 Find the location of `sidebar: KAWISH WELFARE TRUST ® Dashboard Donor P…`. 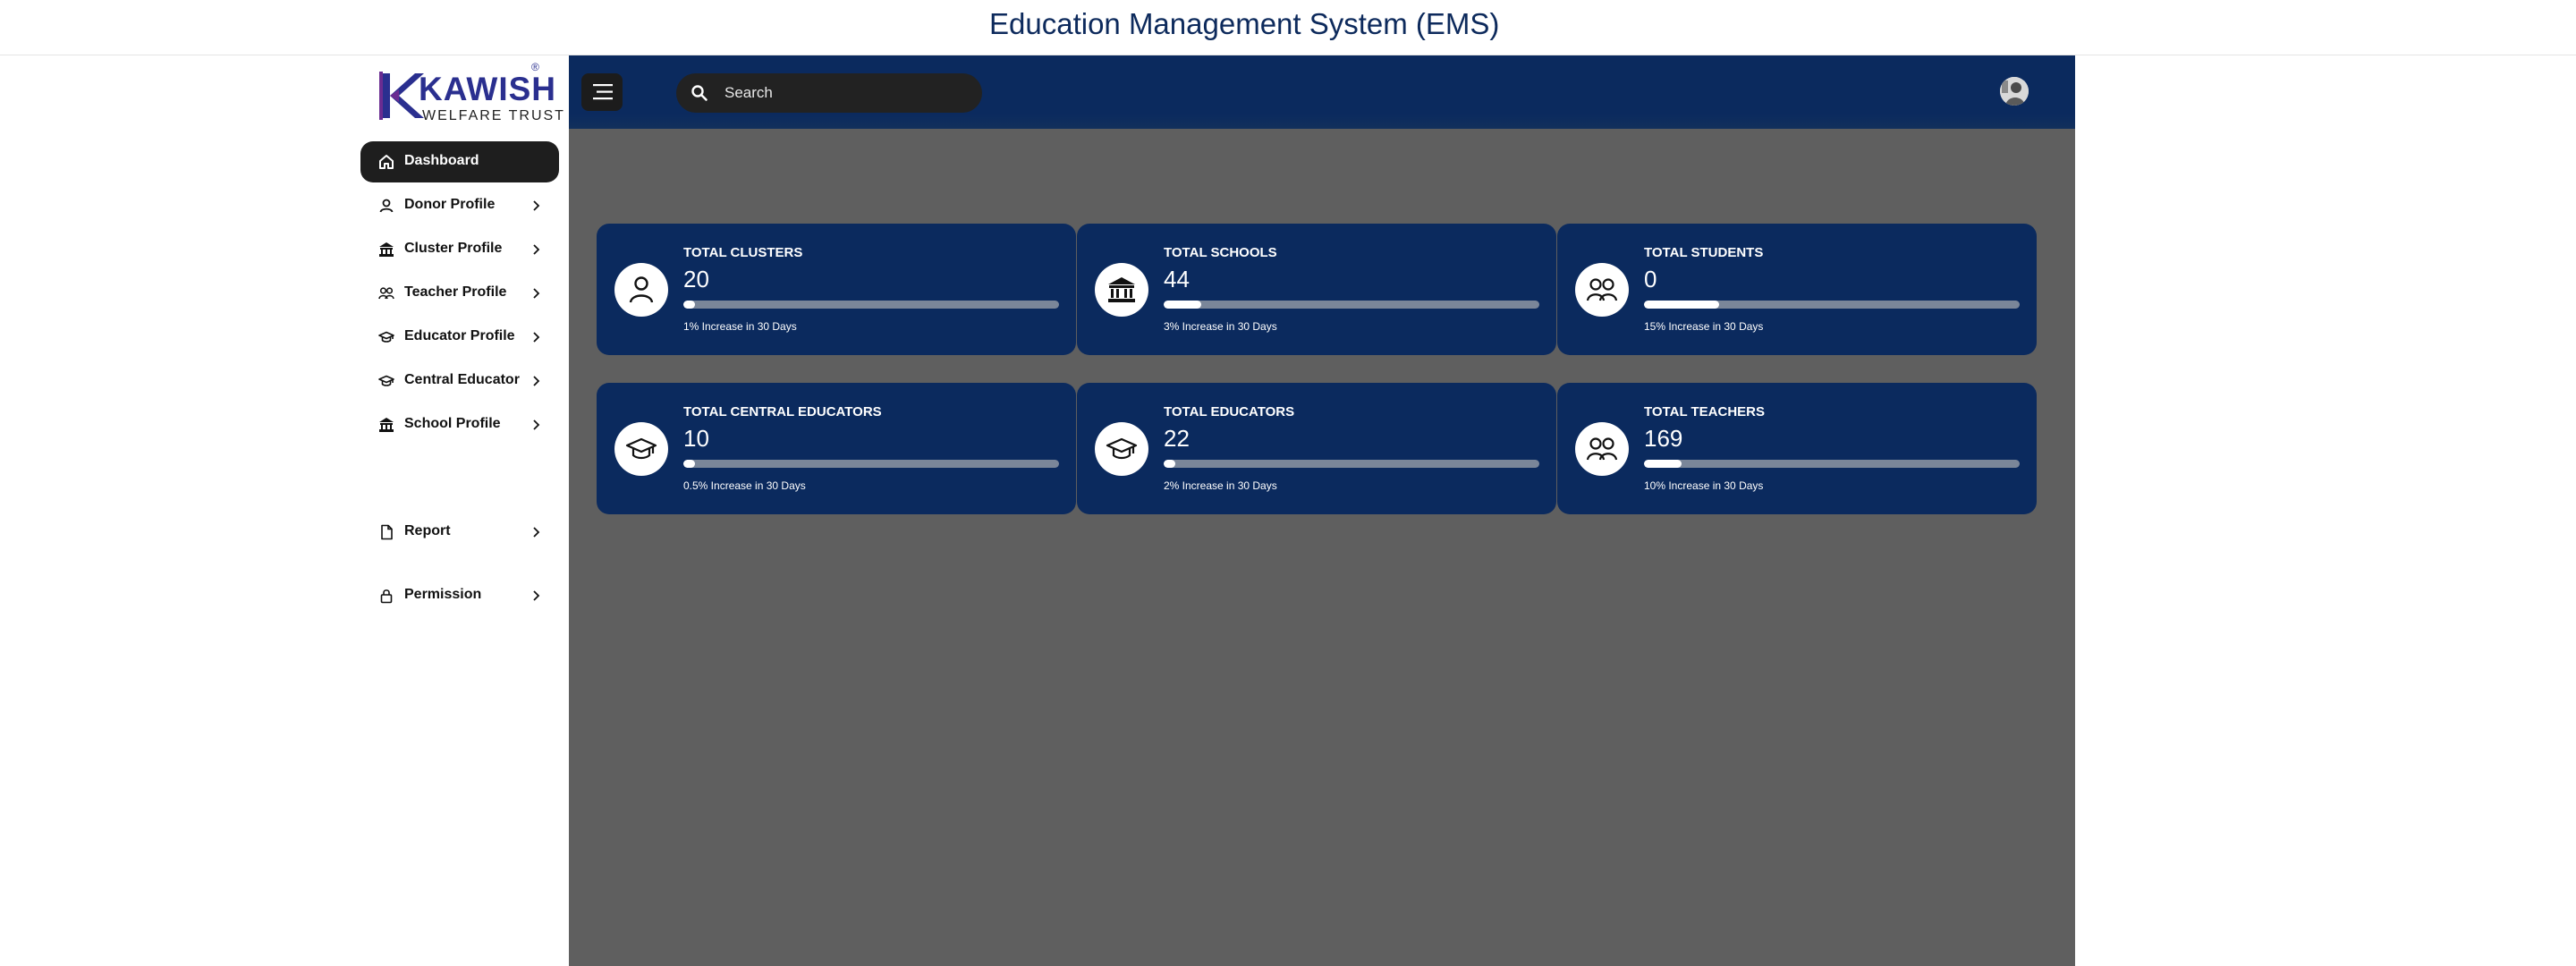

sidebar: KAWISH WELFARE TRUST ® Dashboard Donor P… is located at coordinates (460, 510).